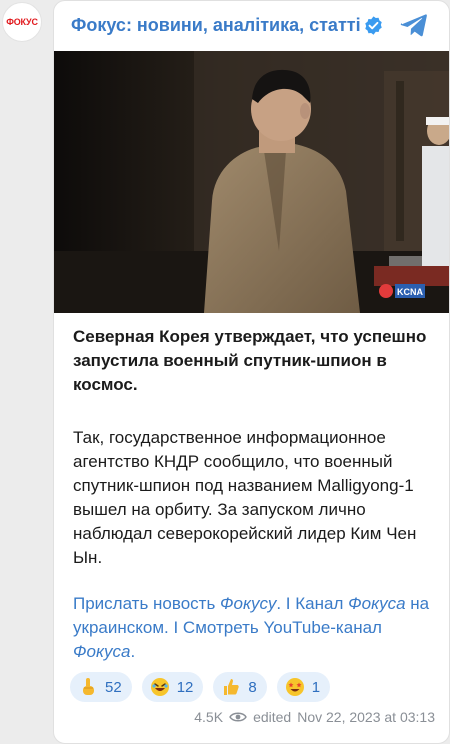  What do you see at coordinates (159, 687) in the screenshot?
I see `rofl-emoji-icon` at bounding box center [159, 687].